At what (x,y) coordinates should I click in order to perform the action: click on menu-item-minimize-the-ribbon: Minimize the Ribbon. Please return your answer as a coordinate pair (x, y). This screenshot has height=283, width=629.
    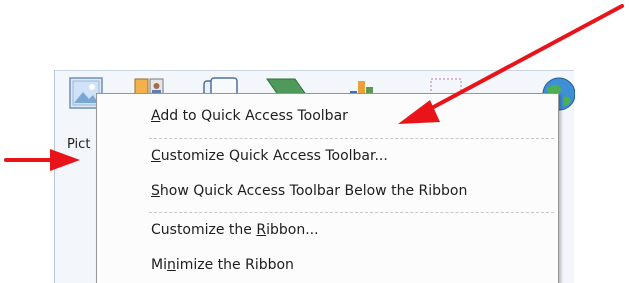
    Looking at the image, I should click on (327, 265).